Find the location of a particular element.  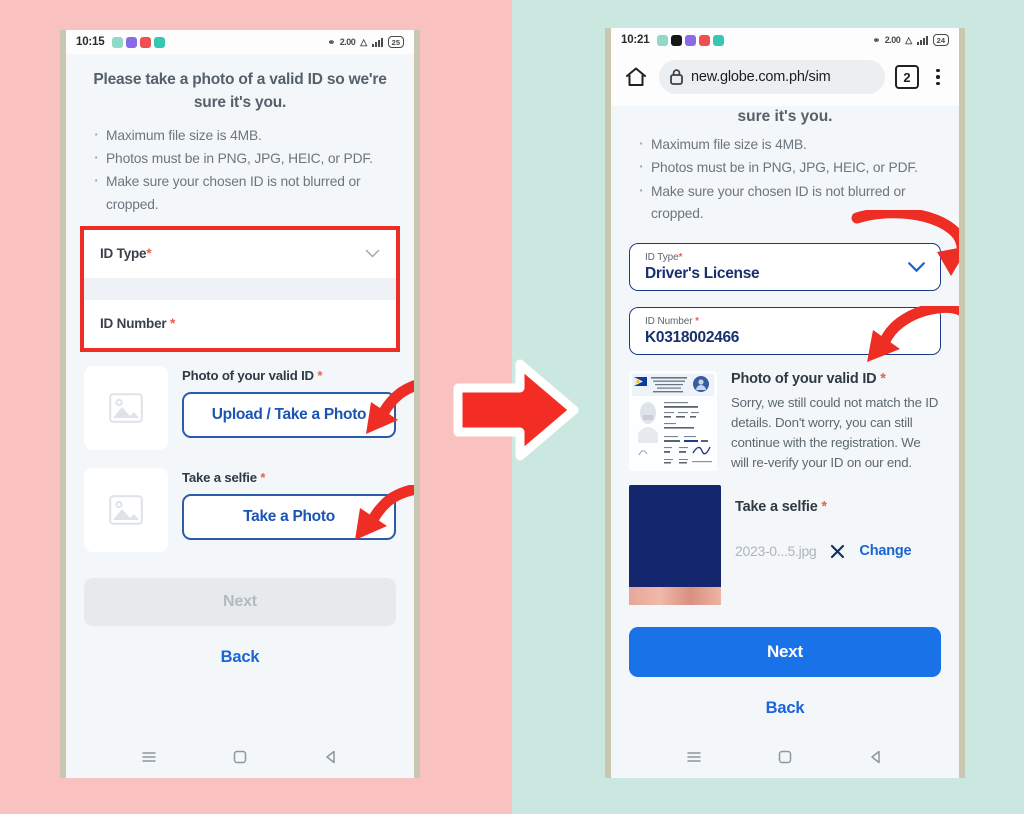

id-fields-group: ID Type* ID Number * is located at coordinates (240, 288).